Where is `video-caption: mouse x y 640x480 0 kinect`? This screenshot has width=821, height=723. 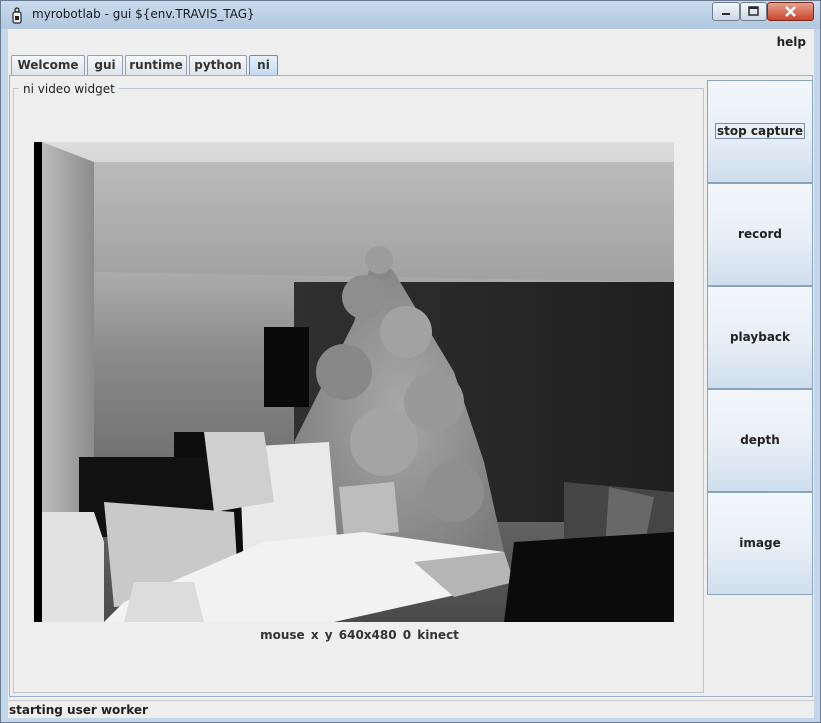
video-caption: mouse x y 640x480 0 kinect is located at coordinates (359, 635).